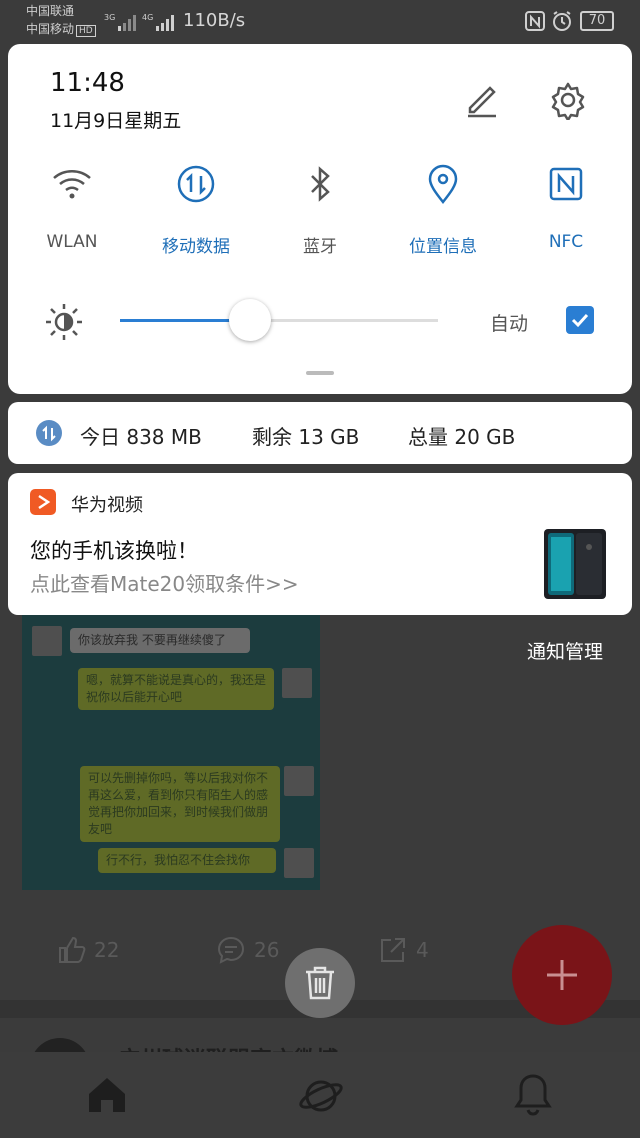 The image size is (640, 1138). What do you see at coordinates (320, 21) in the screenshot?
I see `status-bar: 中国联通 中国移动 HD 3G 4G 110B/s 70` at bounding box center [320, 21].